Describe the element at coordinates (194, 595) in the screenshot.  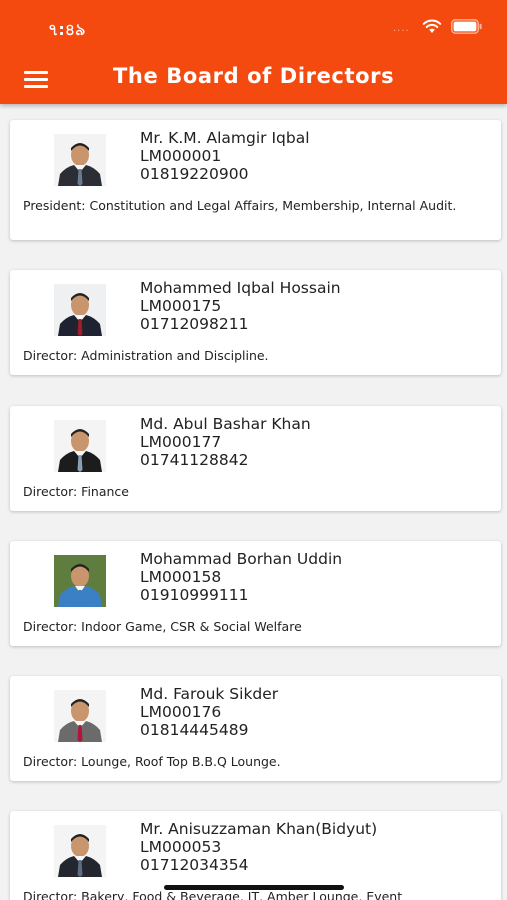
I see `director-phone: 01910999111` at that location.